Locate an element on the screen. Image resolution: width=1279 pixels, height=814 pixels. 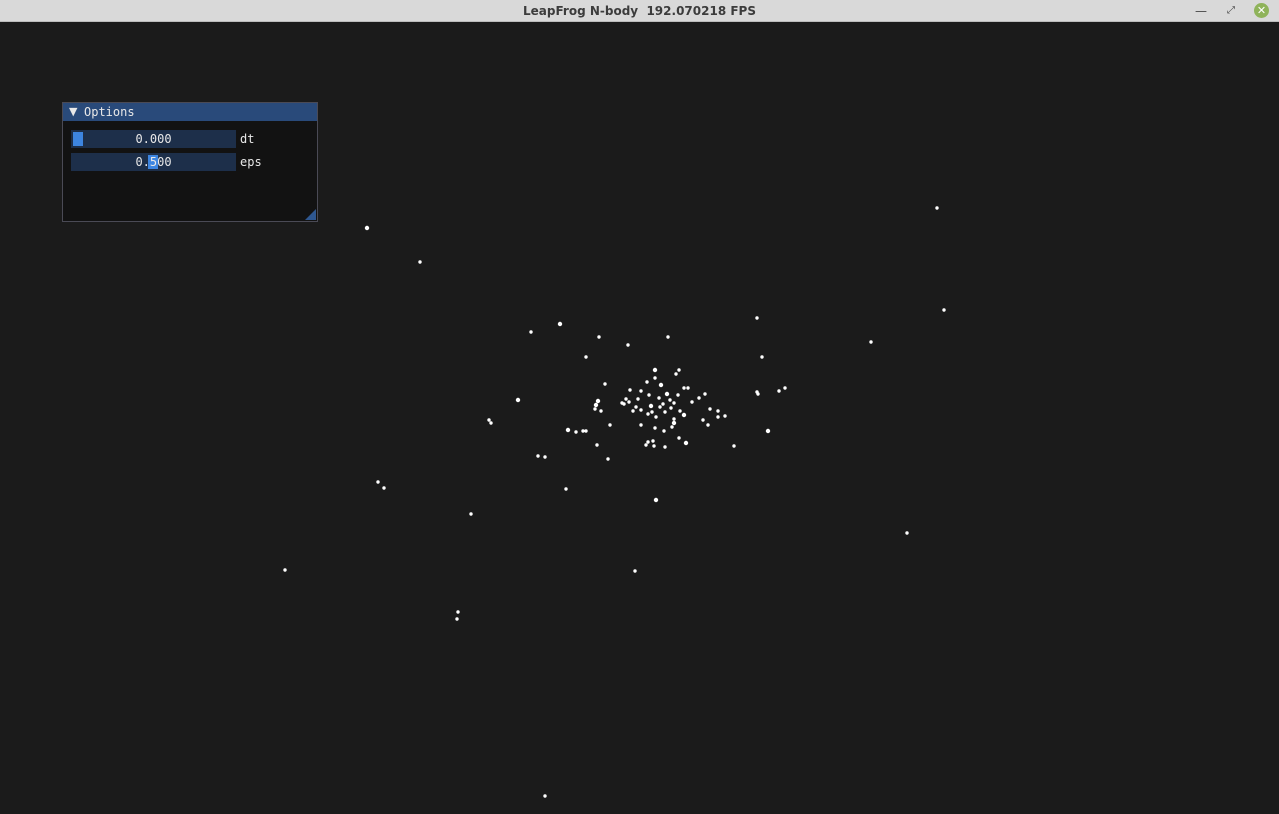
eps-slider: 0.500 is located at coordinates (153, 162).